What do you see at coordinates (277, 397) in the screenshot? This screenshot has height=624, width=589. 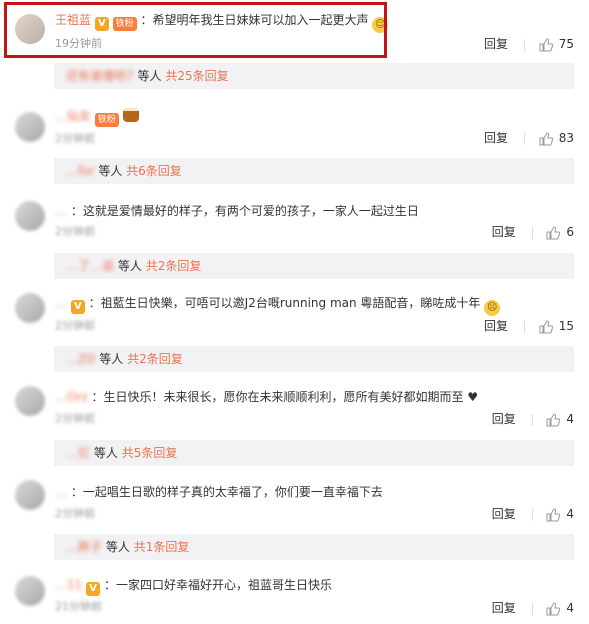 I see `comment-text: ：生日快乐！未来很长，愿你在未来顺顺利利，愿所有美好都如期而至` at bounding box center [277, 397].